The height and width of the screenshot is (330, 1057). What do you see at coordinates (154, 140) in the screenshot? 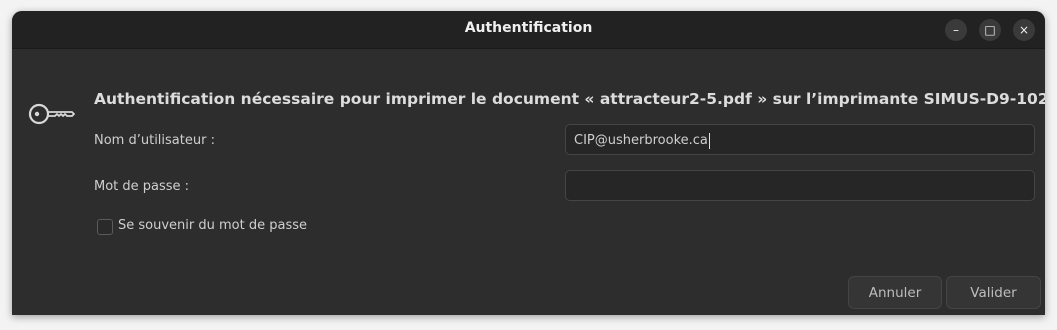
I see `username-label: Nom d’utilisateur :` at bounding box center [154, 140].